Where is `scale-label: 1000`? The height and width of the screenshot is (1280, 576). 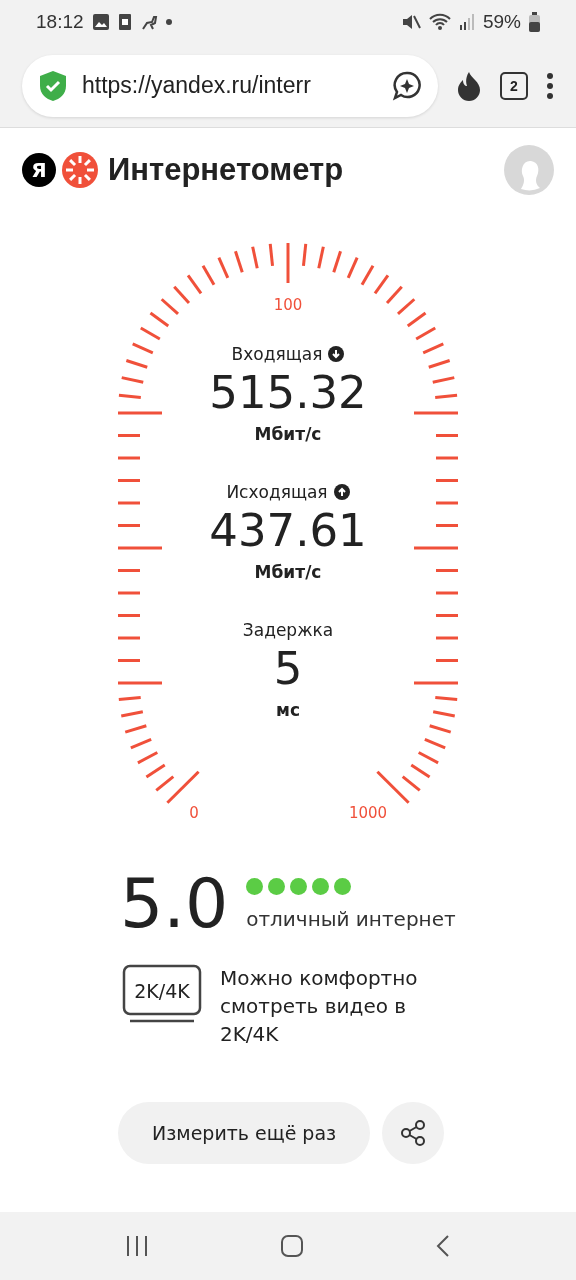
scale-label: 1000 is located at coordinates (368, 813).